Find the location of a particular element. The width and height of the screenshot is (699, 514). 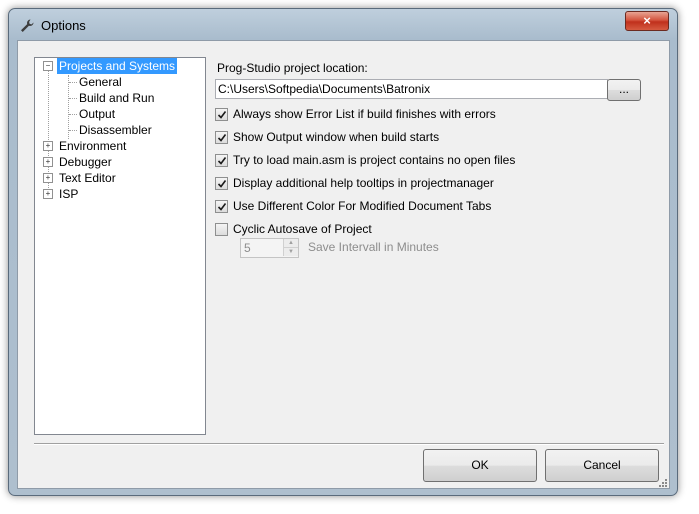

option-label: Show Output window when build starts is located at coordinates (336, 137).